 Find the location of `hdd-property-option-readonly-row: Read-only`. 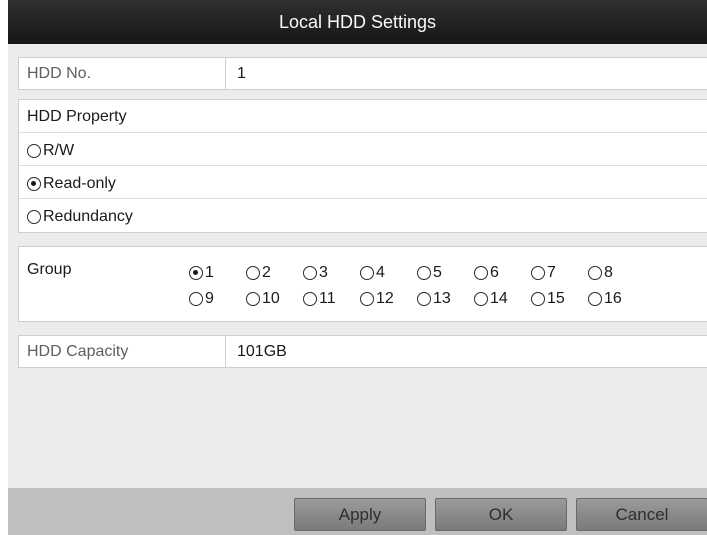

hdd-property-option-readonly-row: Read-only is located at coordinates (363, 182).